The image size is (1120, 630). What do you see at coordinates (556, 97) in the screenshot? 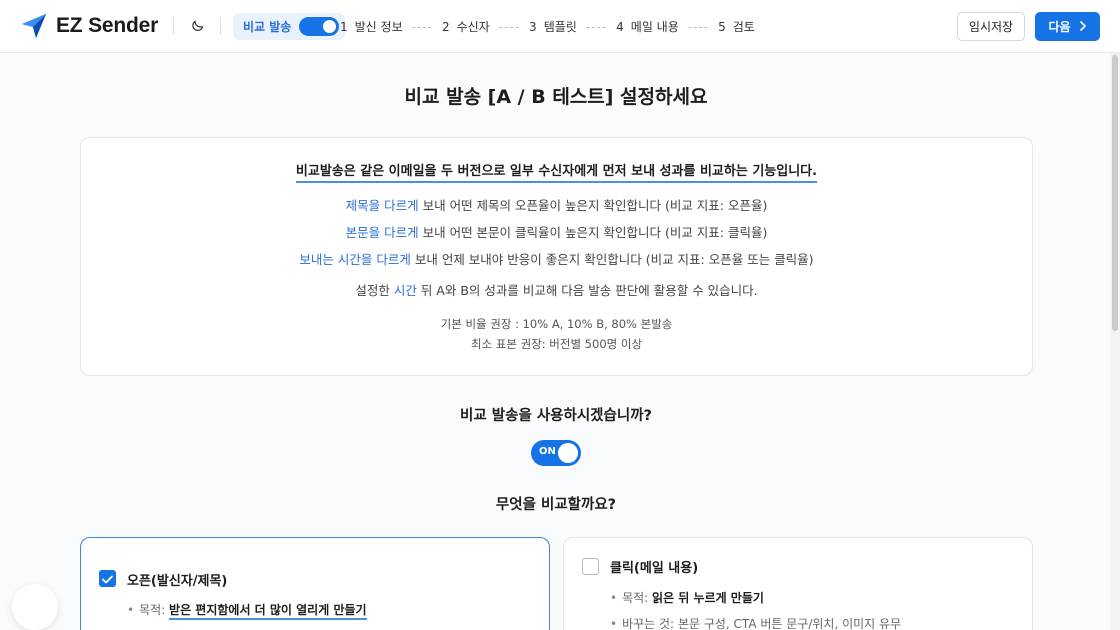
I see `page-title: 비교 발송 [A / B 테스트] 설정하세요` at bounding box center [556, 97].